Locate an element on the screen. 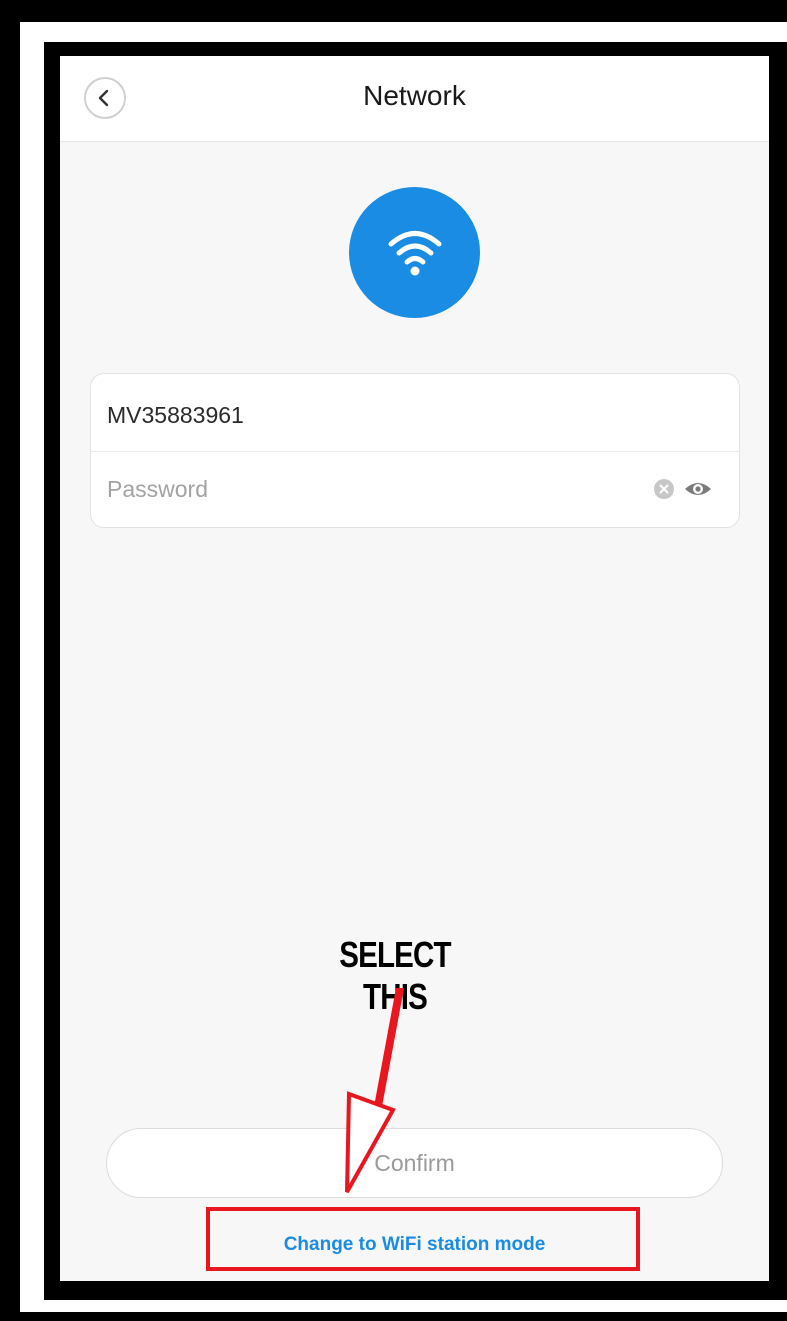 The height and width of the screenshot is (1321, 787). select-this-annotation: SELECT THIS is located at coordinates (395, 975).